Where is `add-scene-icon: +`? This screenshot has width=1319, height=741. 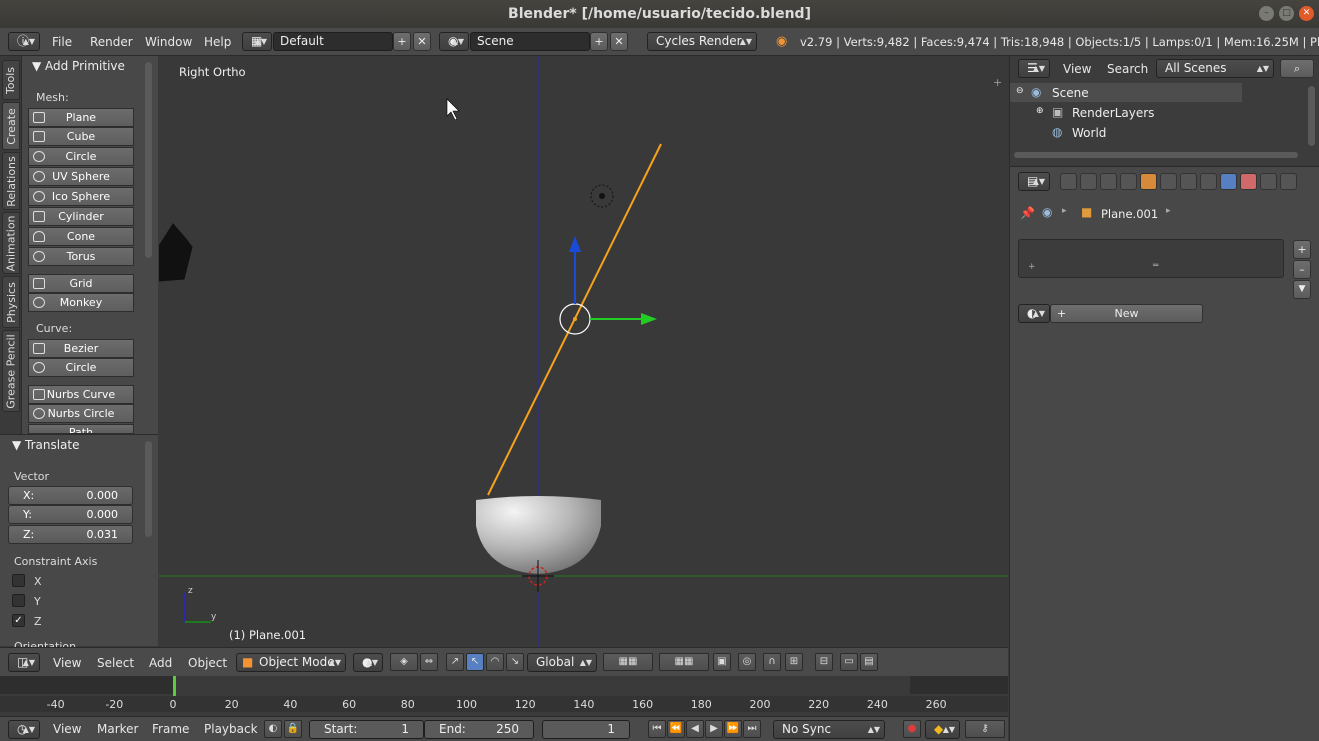
add-scene-icon: + is located at coordinates (599, 41).